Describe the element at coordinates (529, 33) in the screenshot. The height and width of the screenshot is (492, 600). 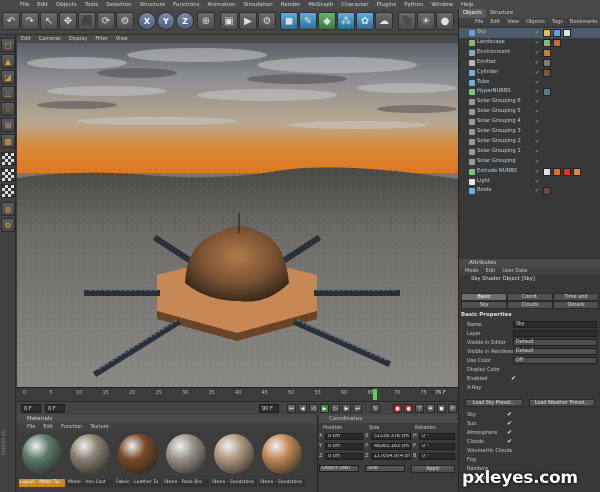
I see `object-row: Sky ⁚ ✔` at that location.